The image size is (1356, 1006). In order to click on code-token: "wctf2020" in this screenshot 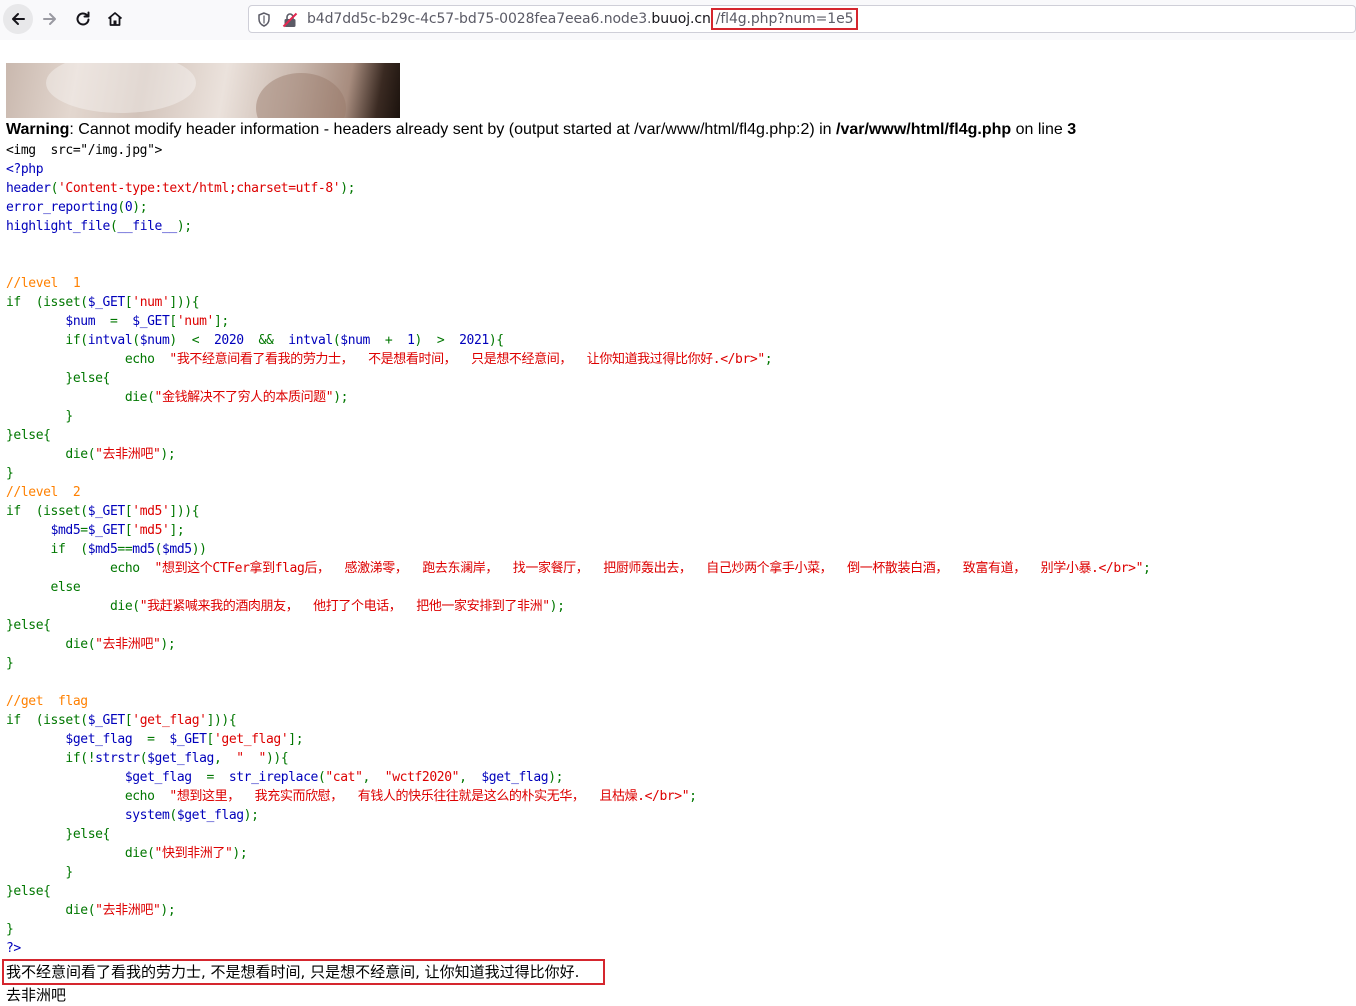, I will do `click(422, 777)`.